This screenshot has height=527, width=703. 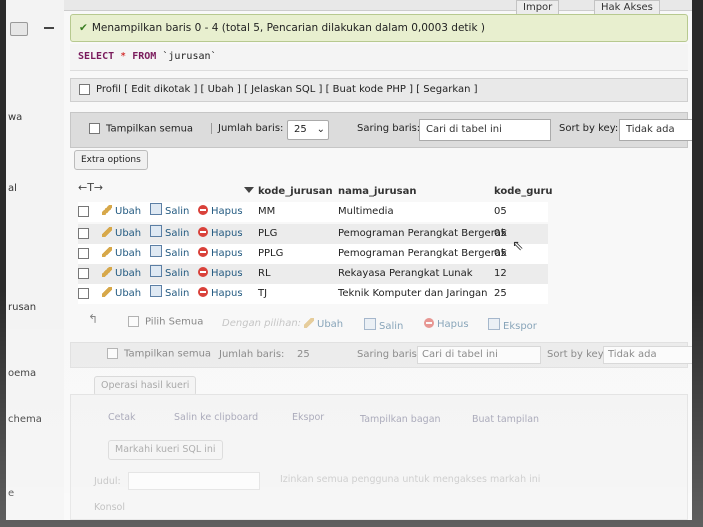 I want to click on sql-select: SELECT, so click(x=96, y=56).